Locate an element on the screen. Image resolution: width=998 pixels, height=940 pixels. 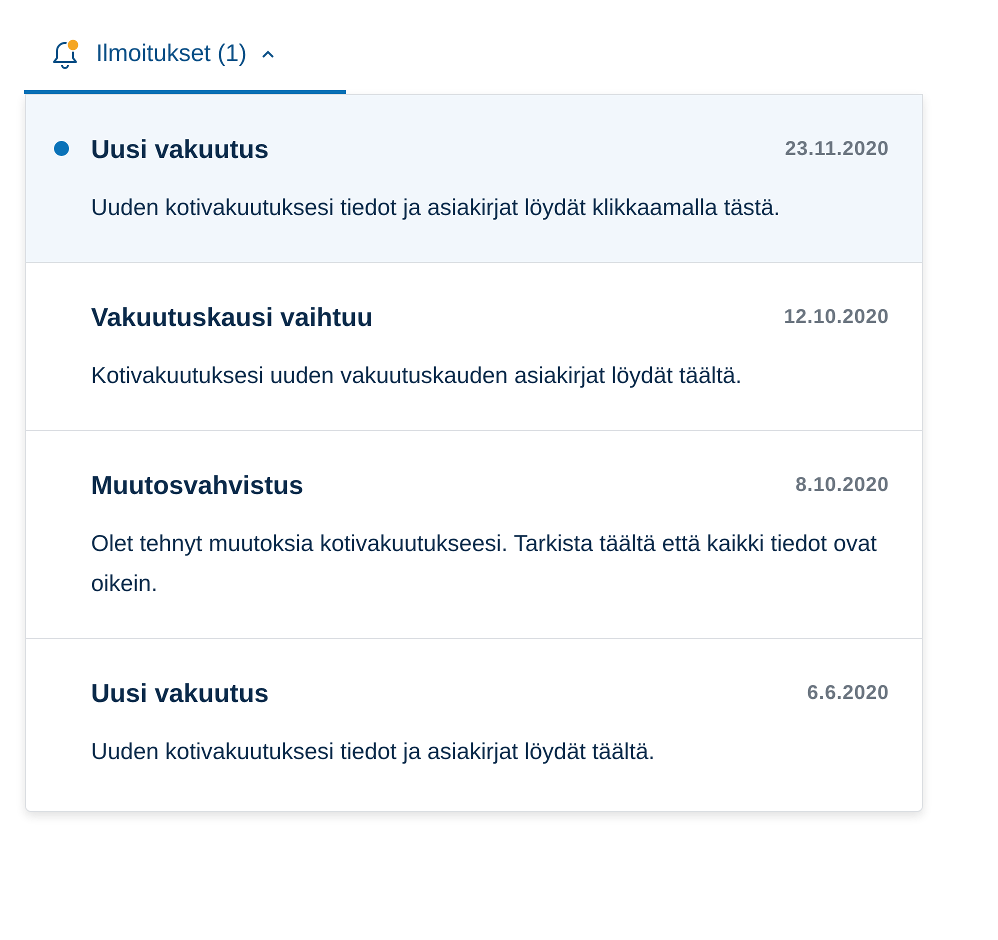
notification-date: 6.6.2020 is located at coordinates (848, 693).